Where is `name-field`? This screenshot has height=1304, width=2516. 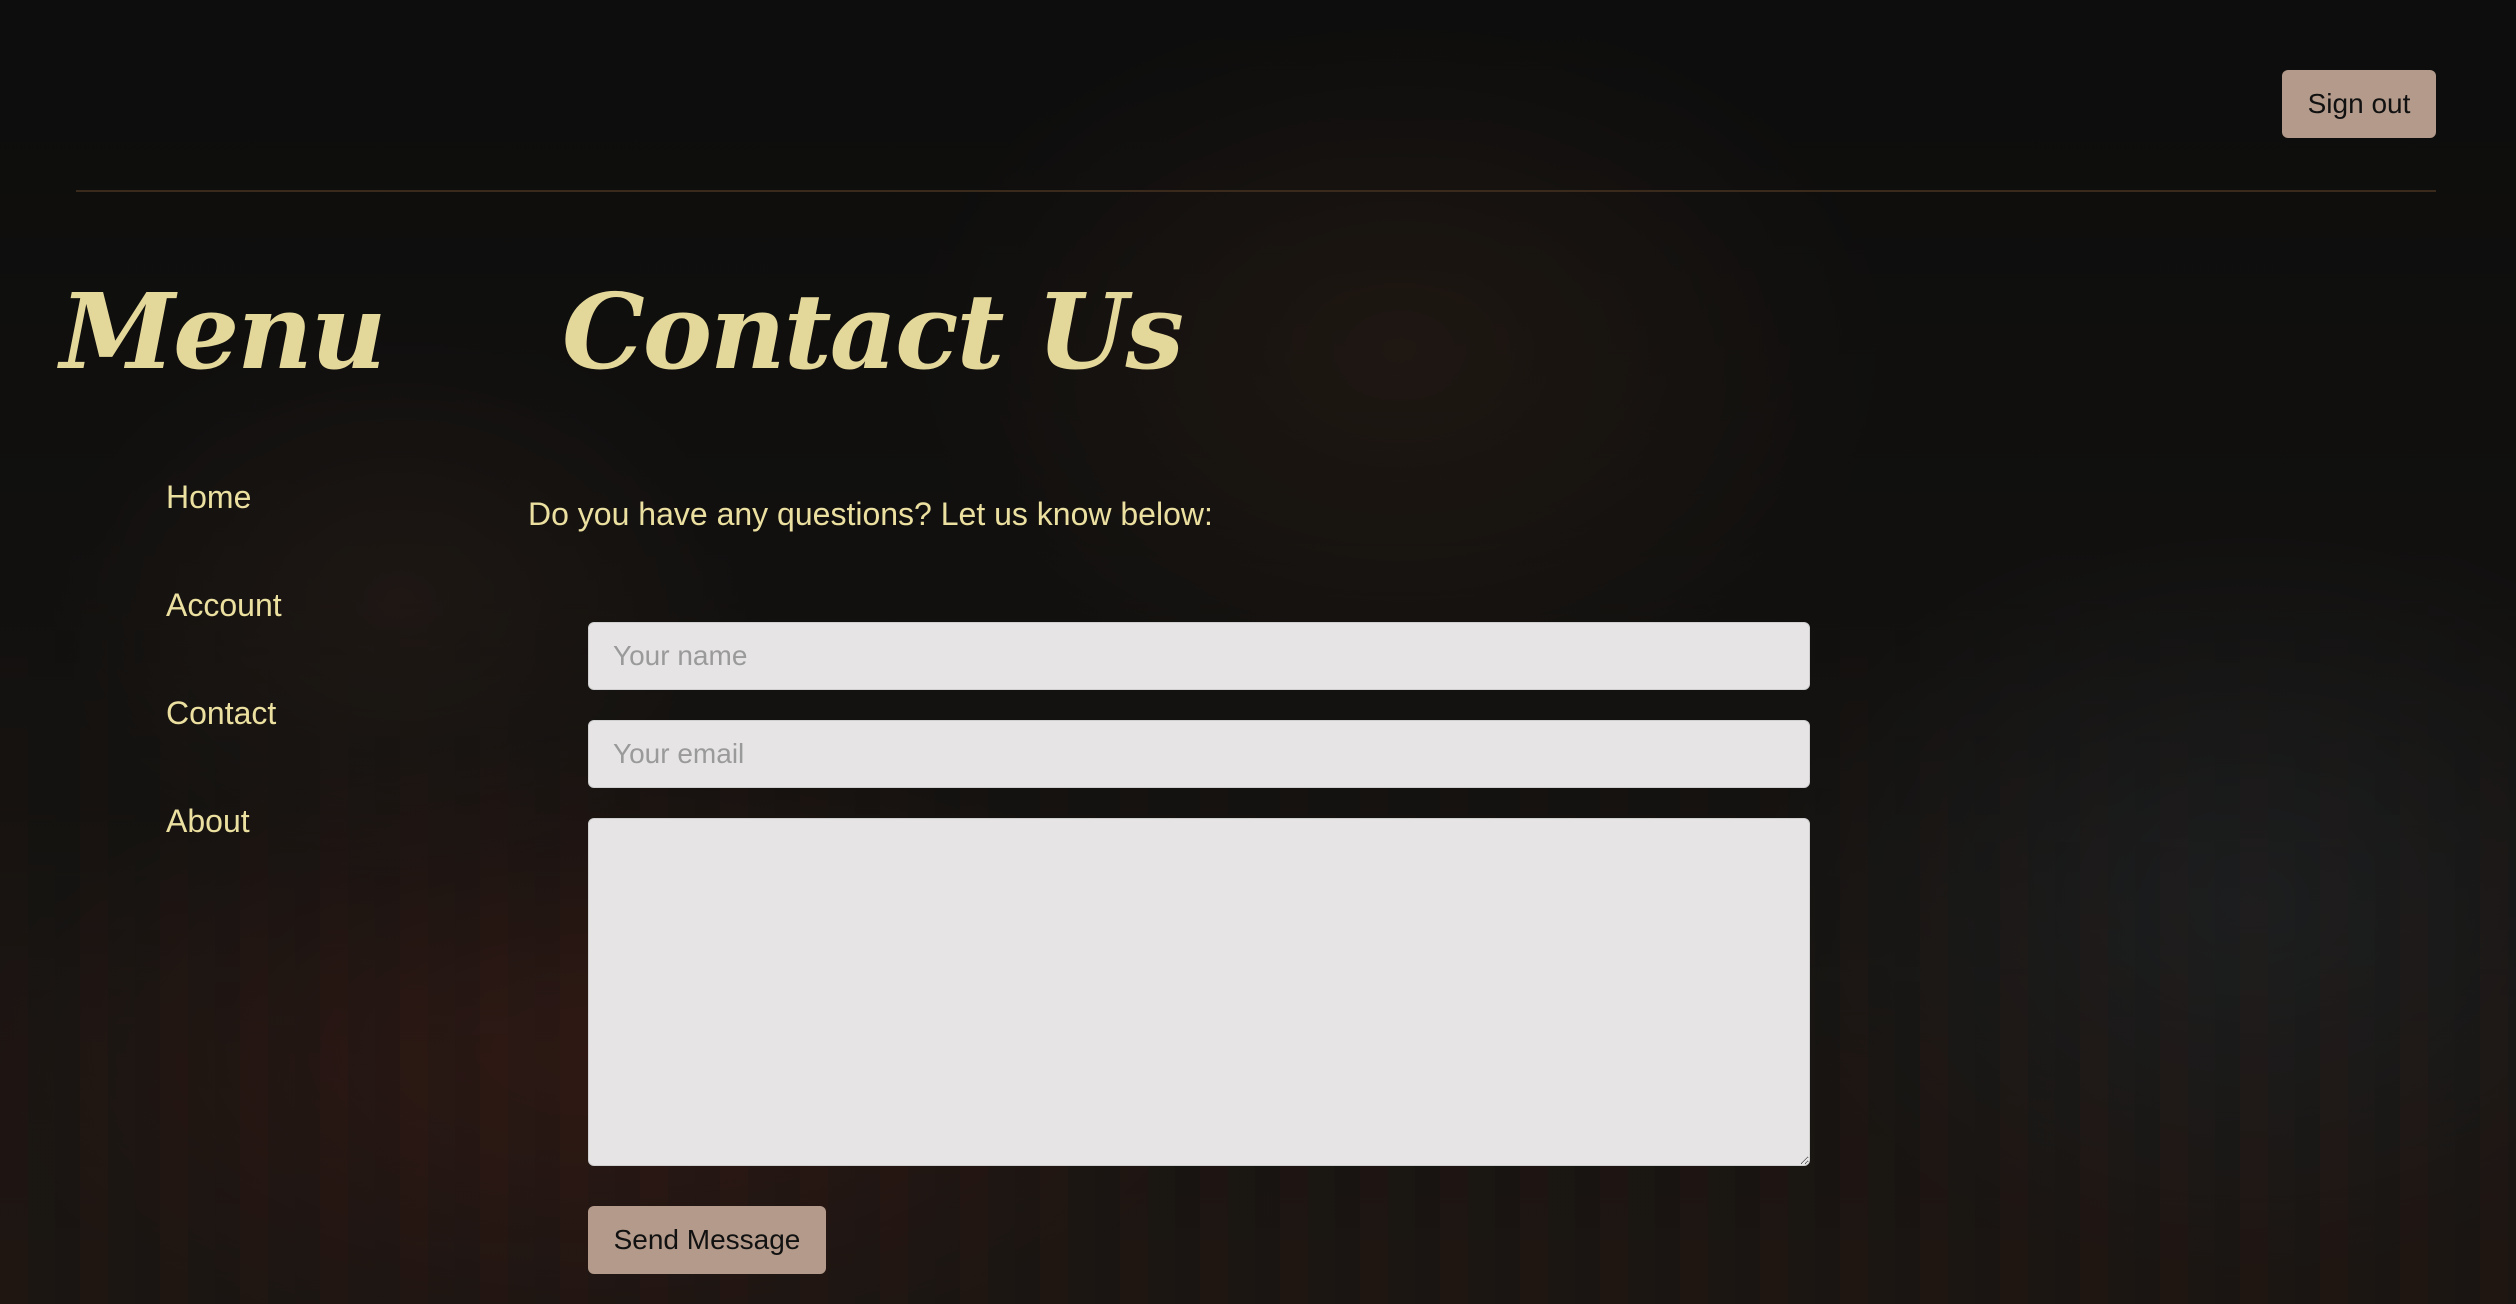 name-field is located at coordinates (1199, 656).